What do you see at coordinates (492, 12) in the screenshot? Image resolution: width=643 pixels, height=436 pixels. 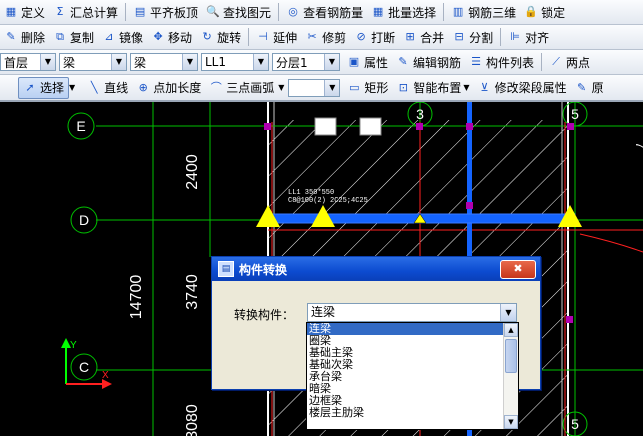 I see `rebar-3d-label: 钢筋三维` at bounding box center [492, 12].